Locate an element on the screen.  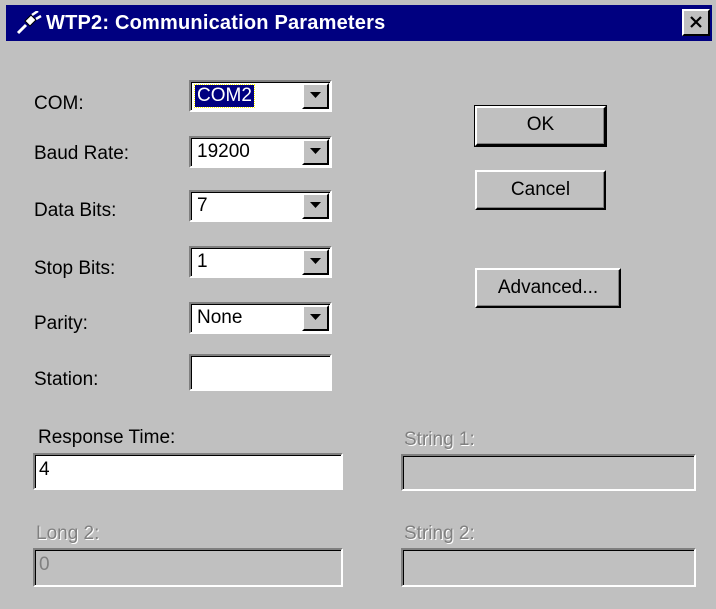
stop-bits-select: 1 is located at coordinates (260, 262).